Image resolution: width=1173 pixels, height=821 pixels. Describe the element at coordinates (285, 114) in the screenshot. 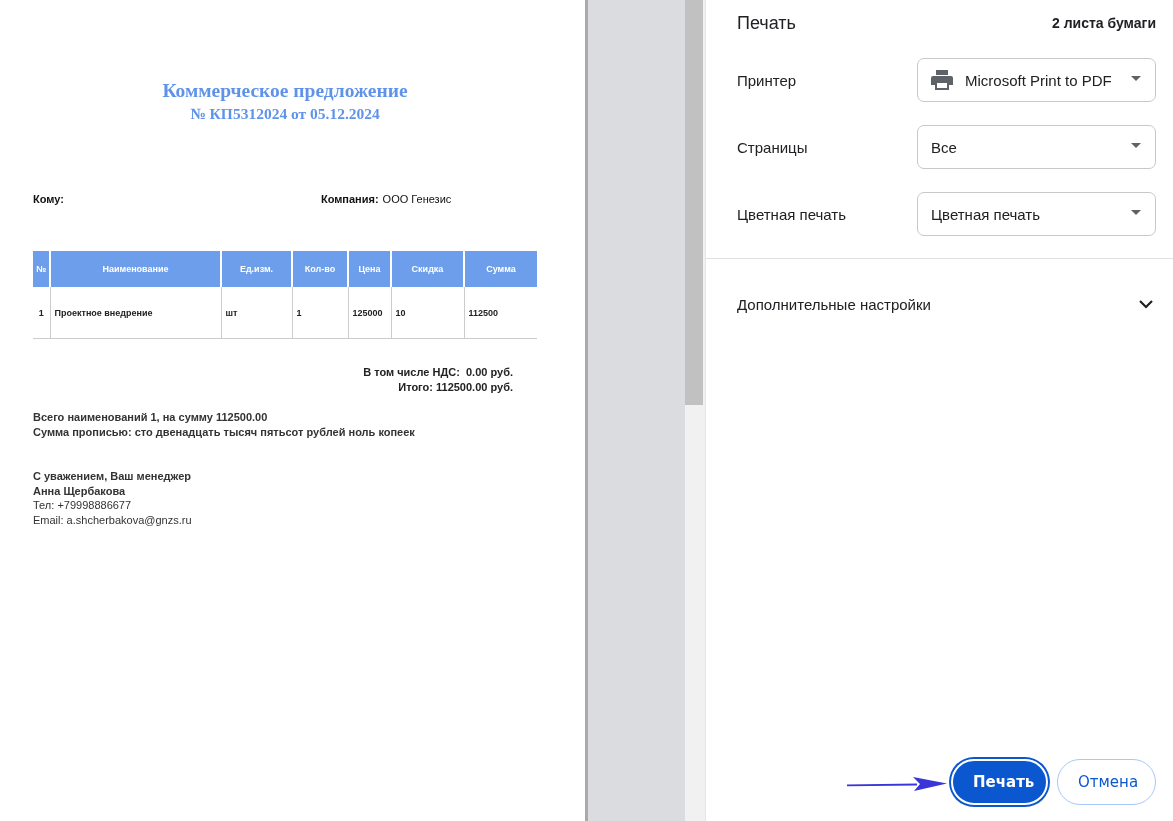

I see `document-number: № КП5312024 от 05.12.2024` at that location.